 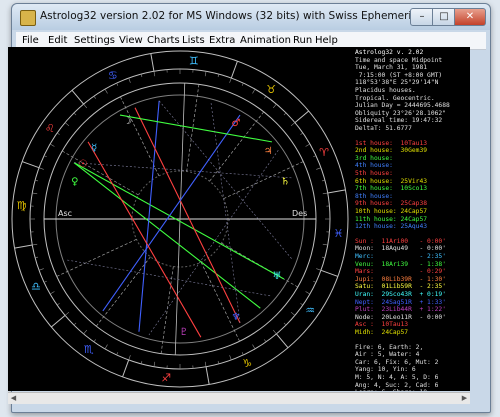 What do you see at coordinates (326, 40) in the screenshot?
I see `menu-help: Help` at bounding box center [326, 40].